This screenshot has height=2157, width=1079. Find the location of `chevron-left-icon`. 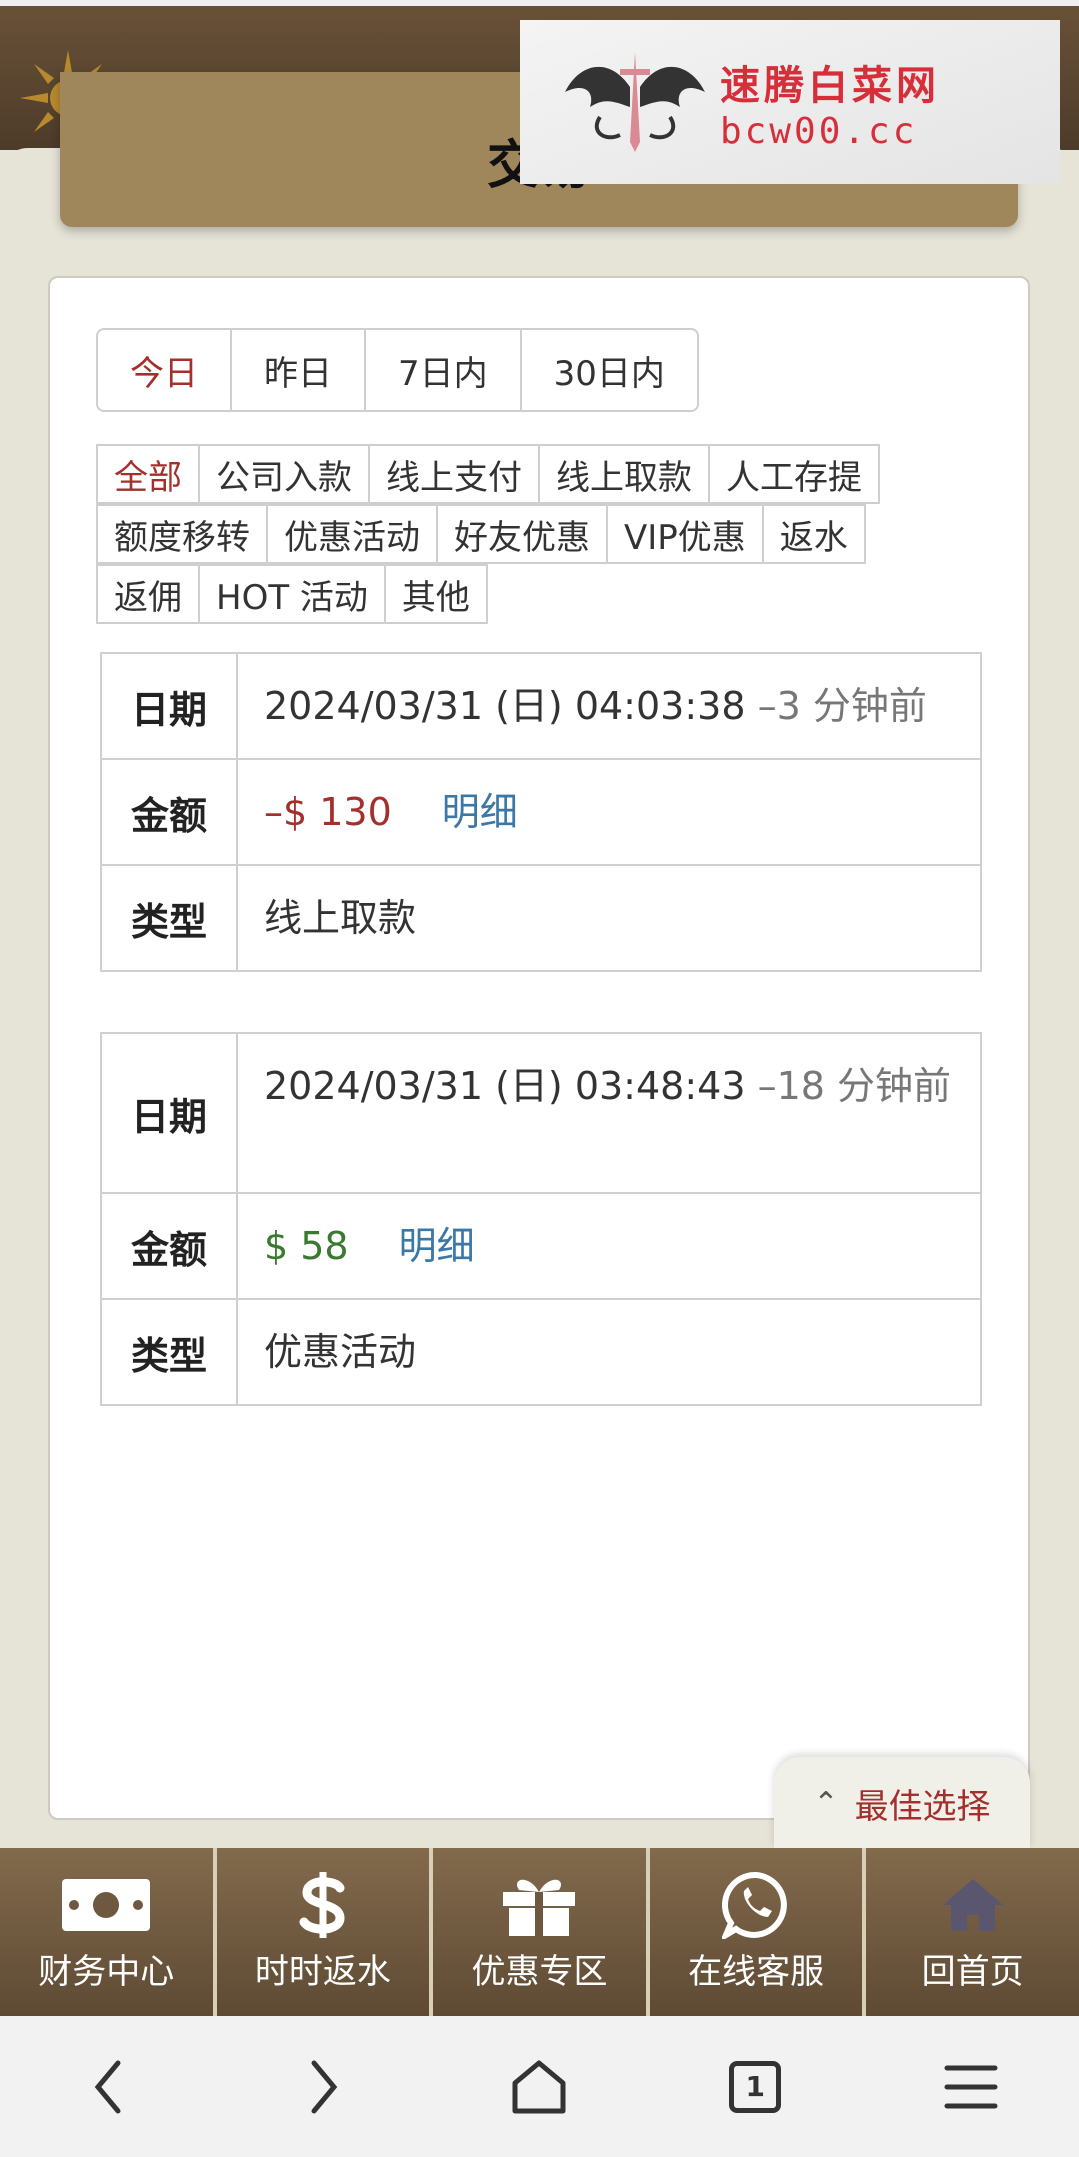

chevron-left-icon is located at coordinates (107, 2086).